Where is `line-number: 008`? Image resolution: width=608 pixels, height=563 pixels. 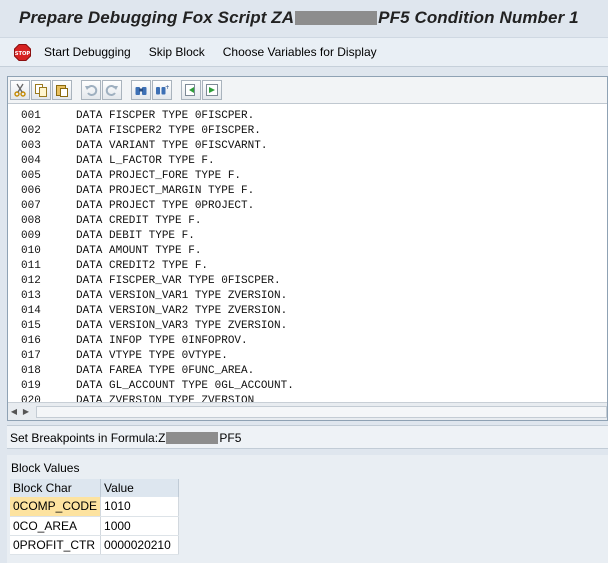
line-number: 008 is located at coordinates (31, 221).